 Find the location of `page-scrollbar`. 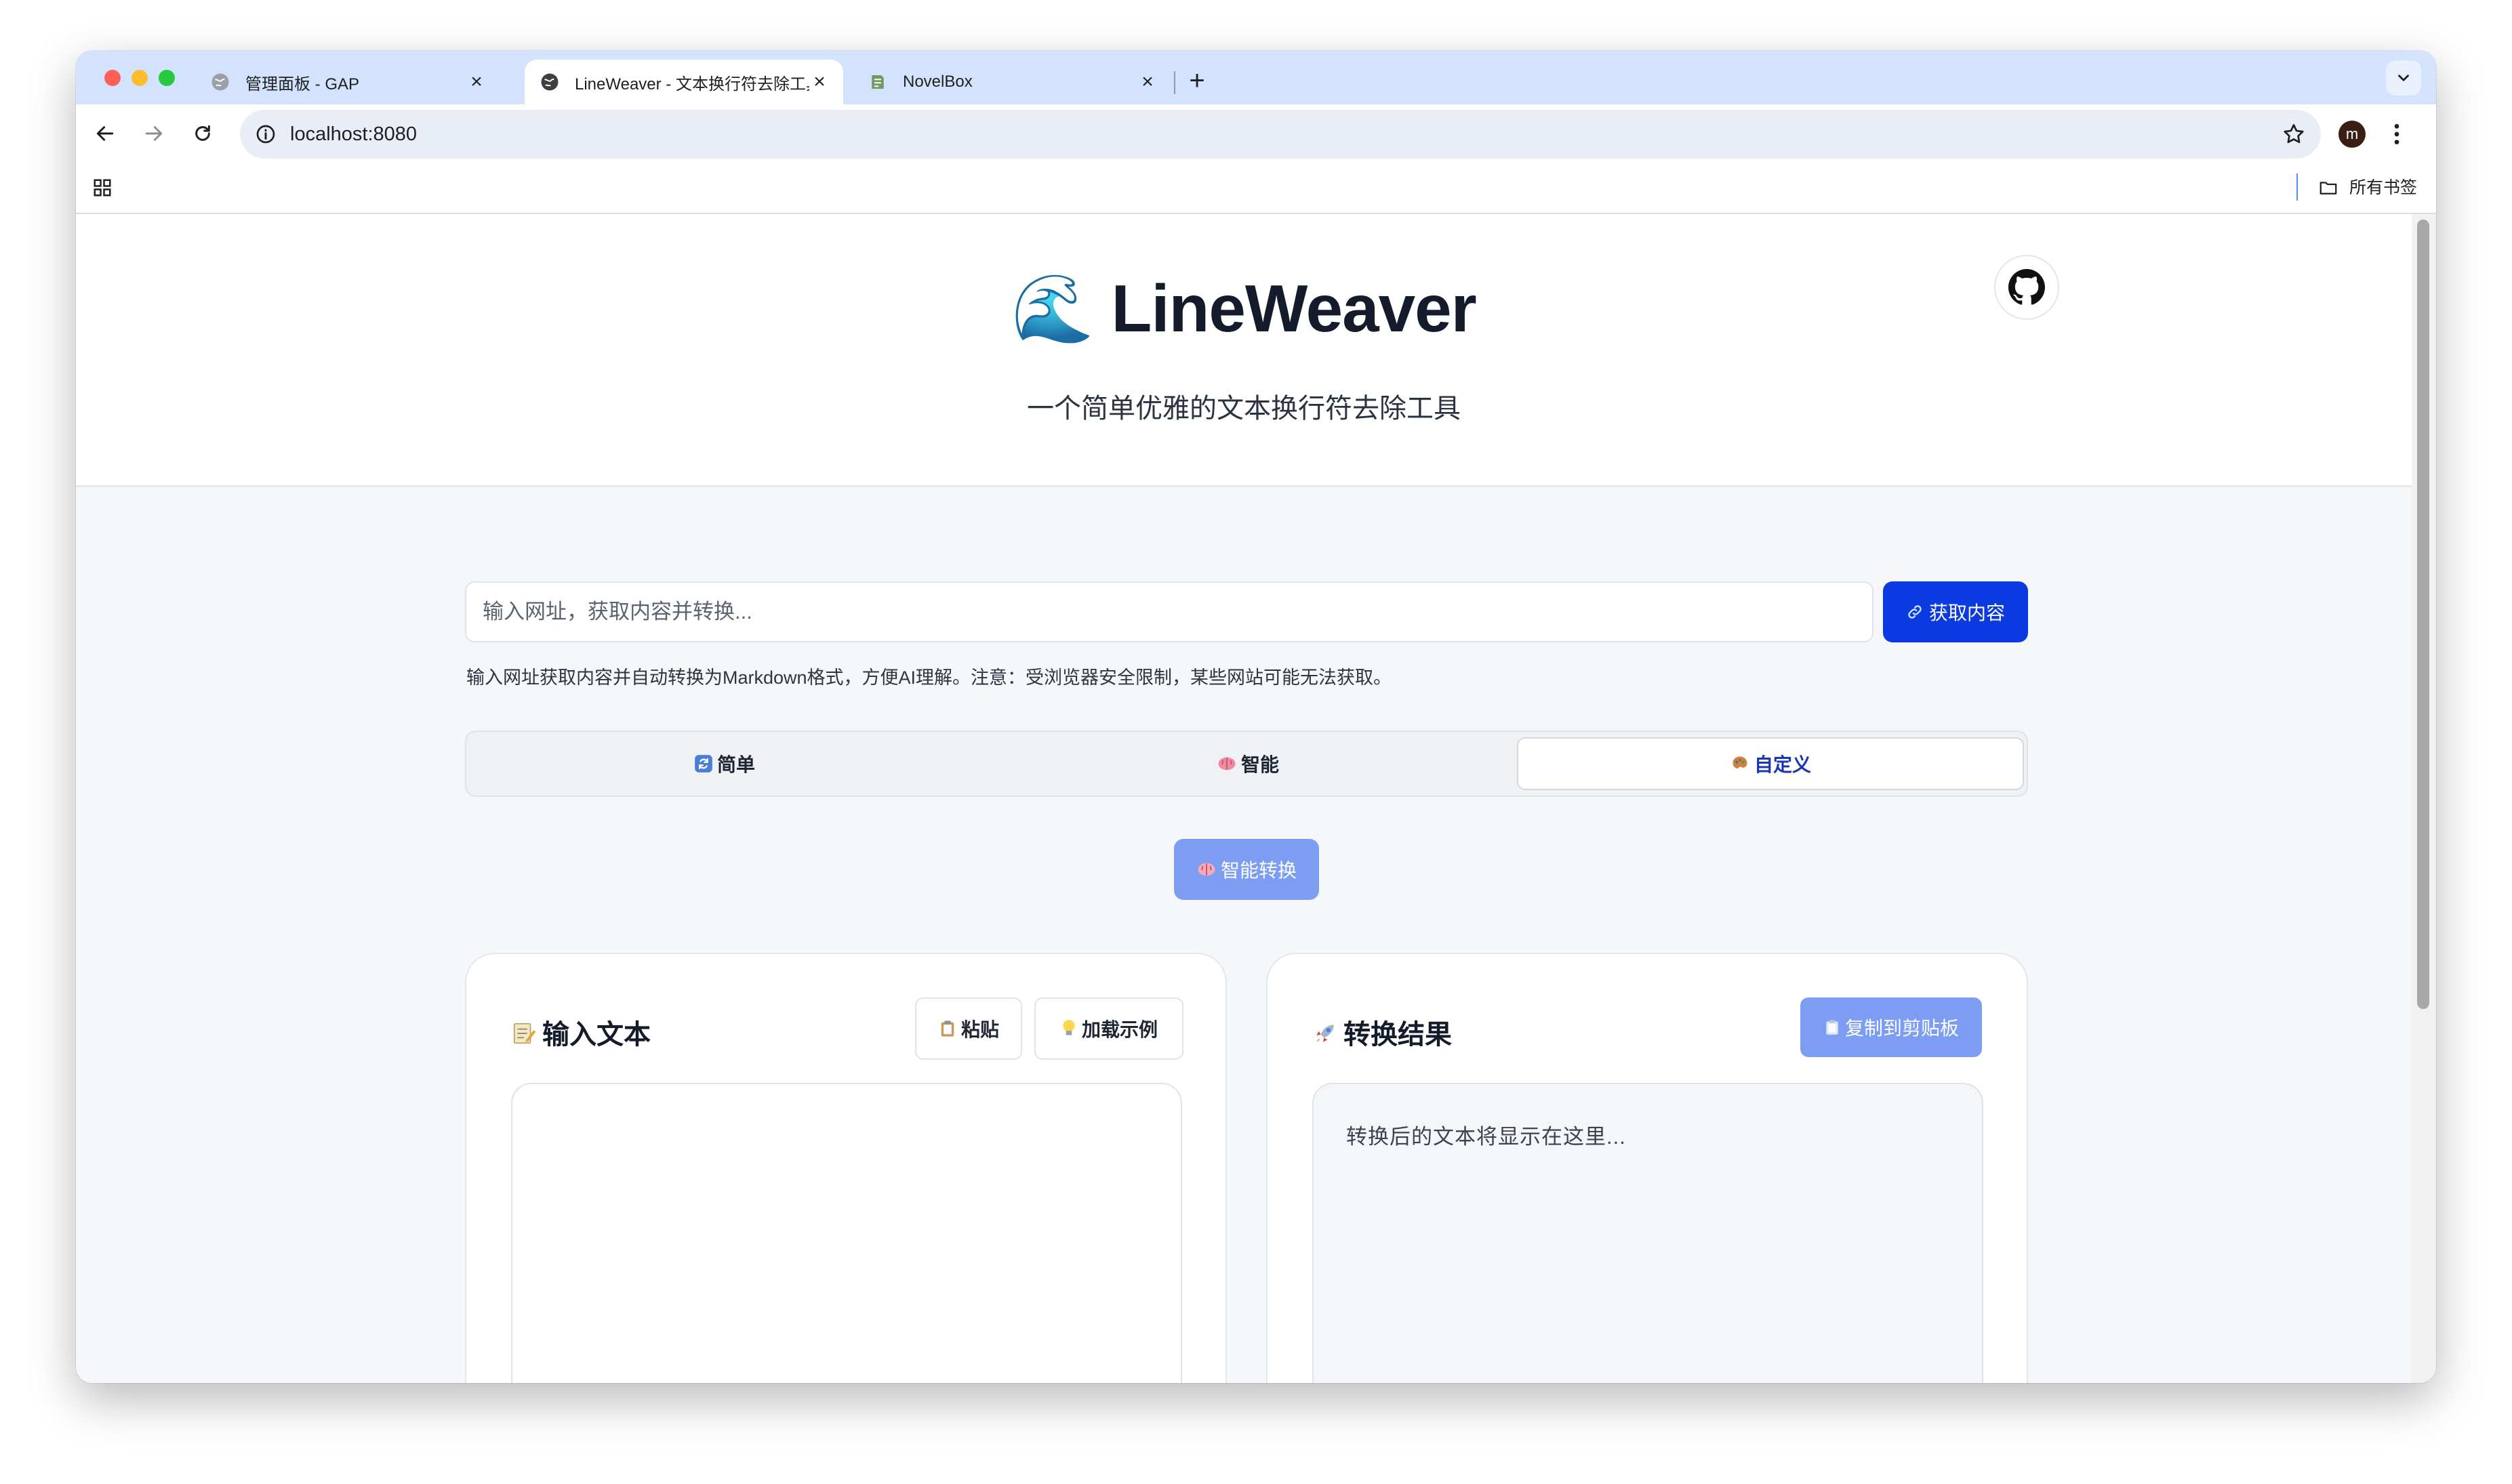

page-scrollbar is located at coordinates (2424, 798).